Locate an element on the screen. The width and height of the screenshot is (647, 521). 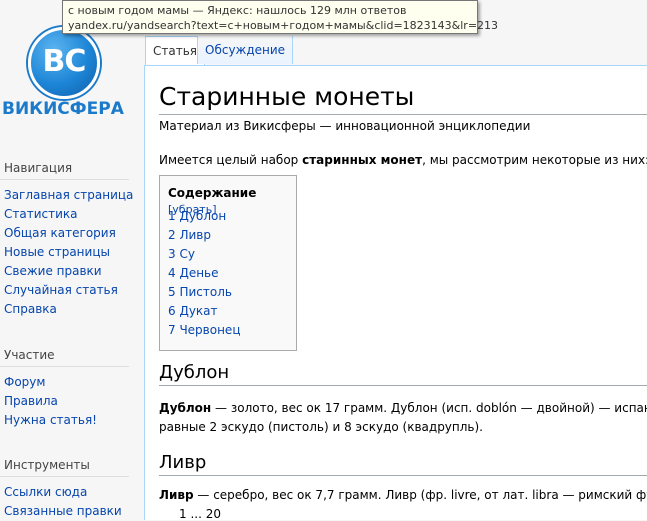
nav-link-new-pages: Новые страницы is located at coordinates (57, 252).